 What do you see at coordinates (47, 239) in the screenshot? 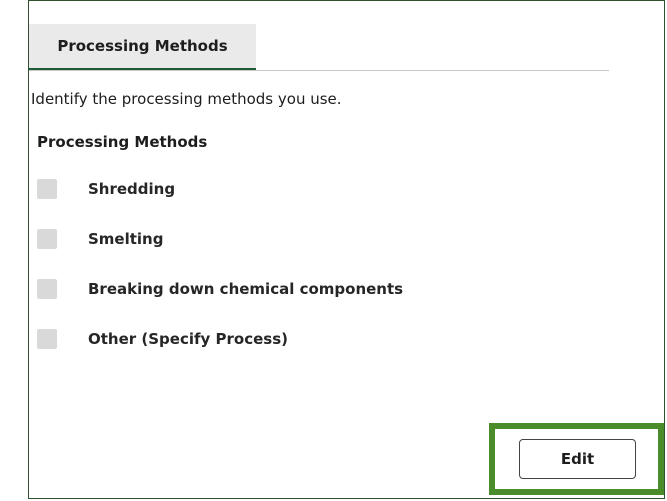
I see `checkbox-smelting` at bounding box center [47, 239].